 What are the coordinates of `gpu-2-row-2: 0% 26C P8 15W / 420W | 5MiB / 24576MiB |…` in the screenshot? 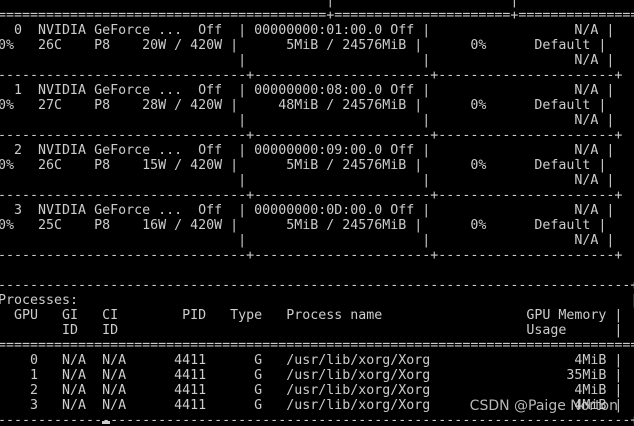 It's located at (303, 165).